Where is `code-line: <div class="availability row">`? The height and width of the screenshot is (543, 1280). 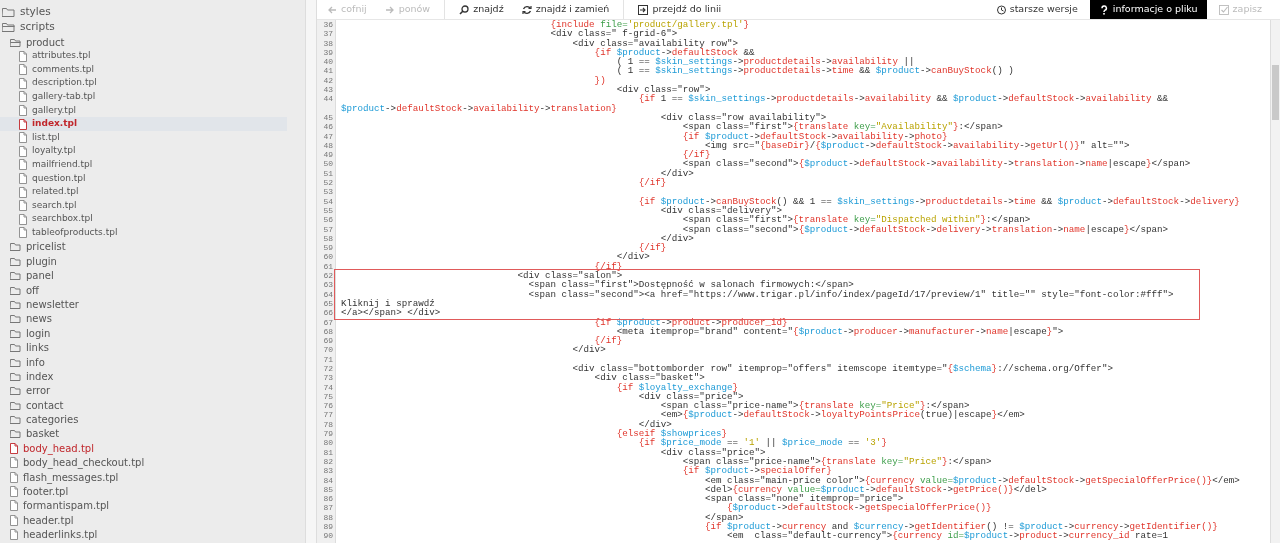 code-line: <div class="availability row"> is located at coordinates (655, 43).